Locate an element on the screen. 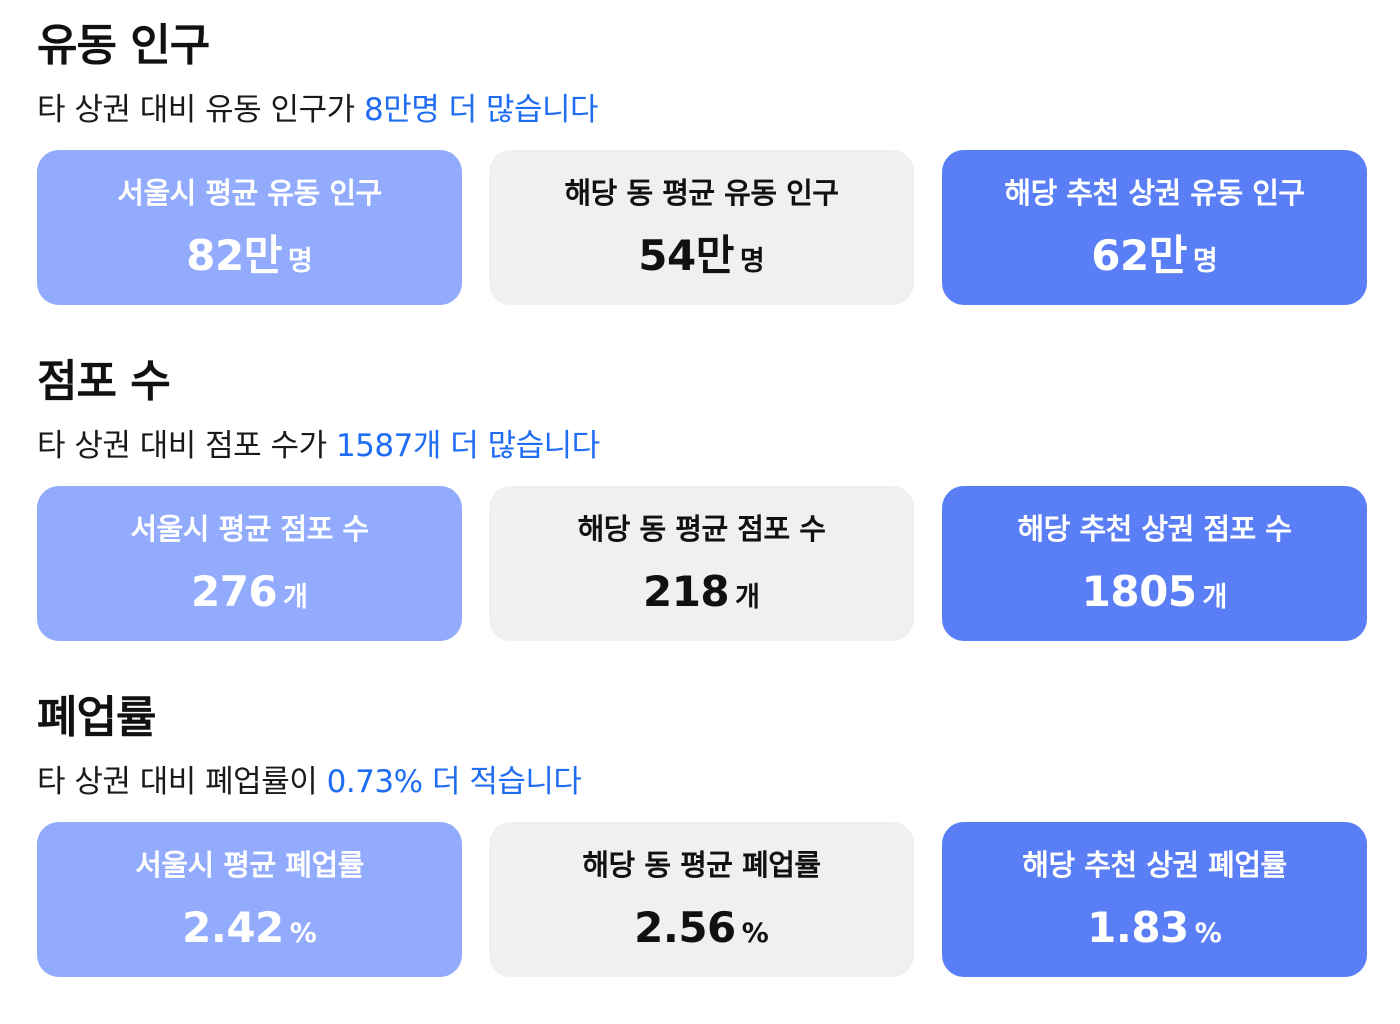  description-prefix: 타 상권 대비 폐업률이 is located at coordinates (182, 782).